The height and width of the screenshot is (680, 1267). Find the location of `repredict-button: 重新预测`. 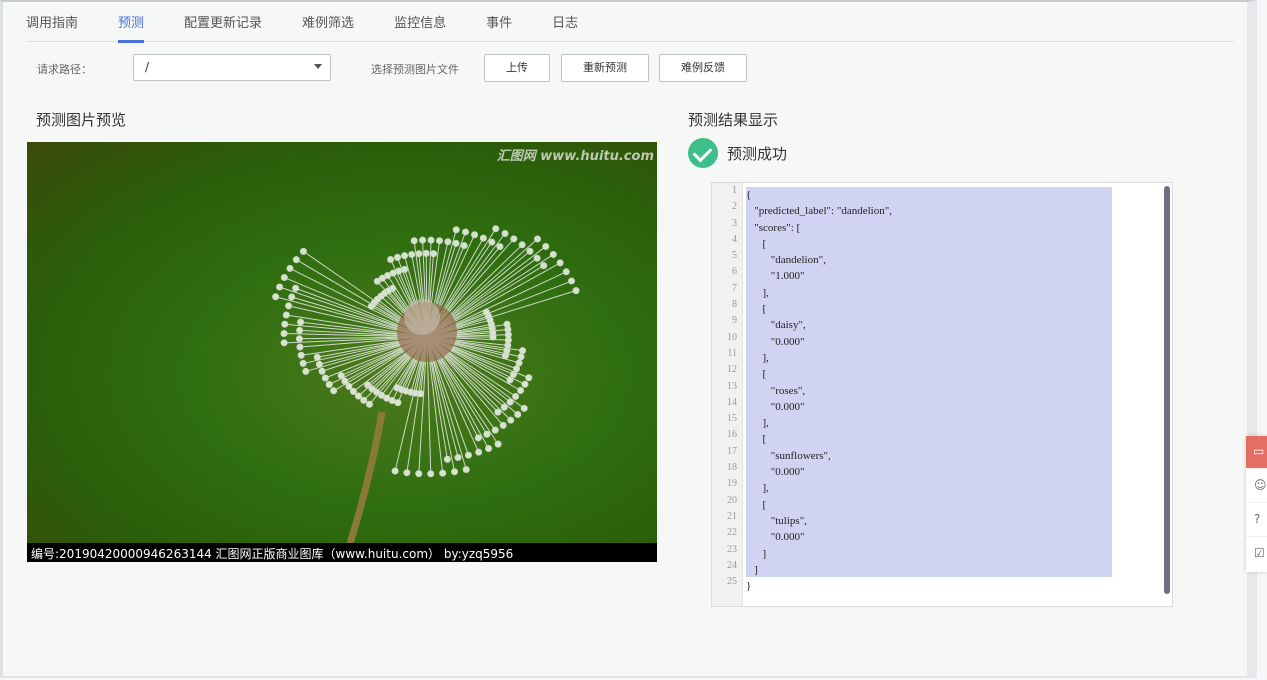

repredict-button: 重新预测 is located at coordinates (605, 68).